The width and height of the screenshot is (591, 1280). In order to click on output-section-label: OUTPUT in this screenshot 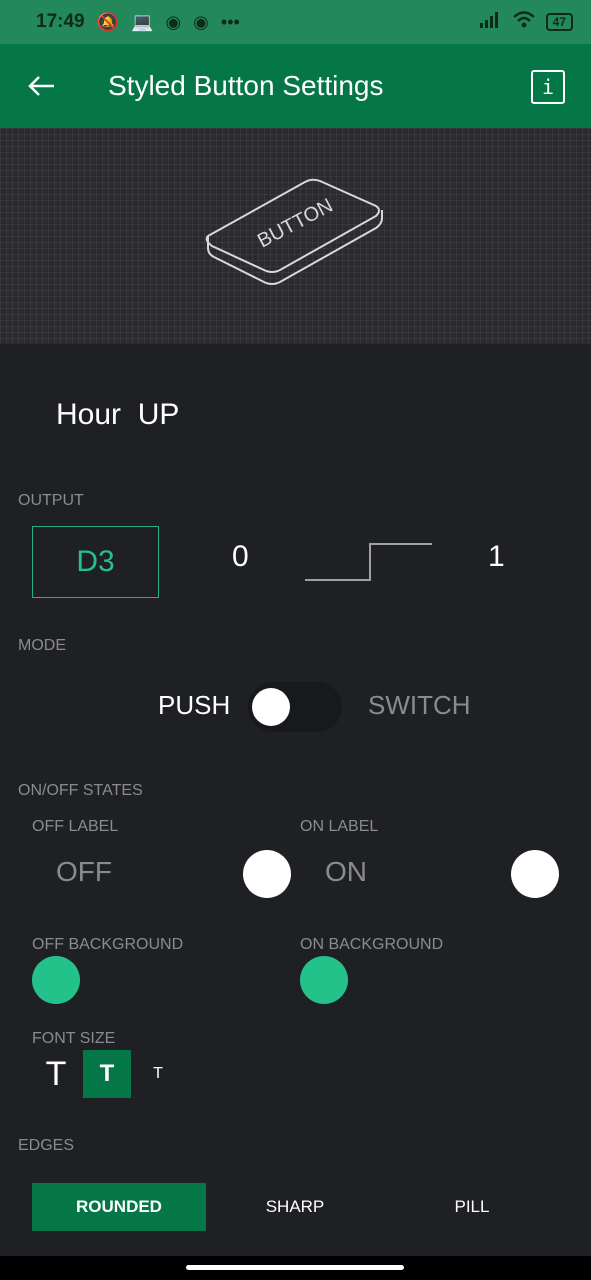, I will do `click(51, 500)`.